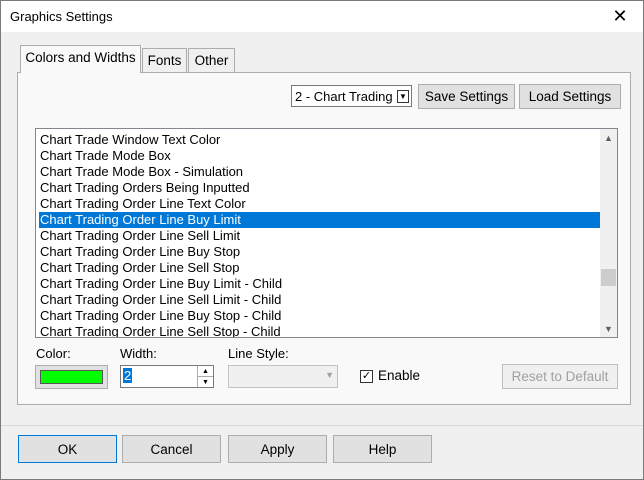 The image size is (644, 480). I want to click on enable-label: Enable, so click(399, 375).